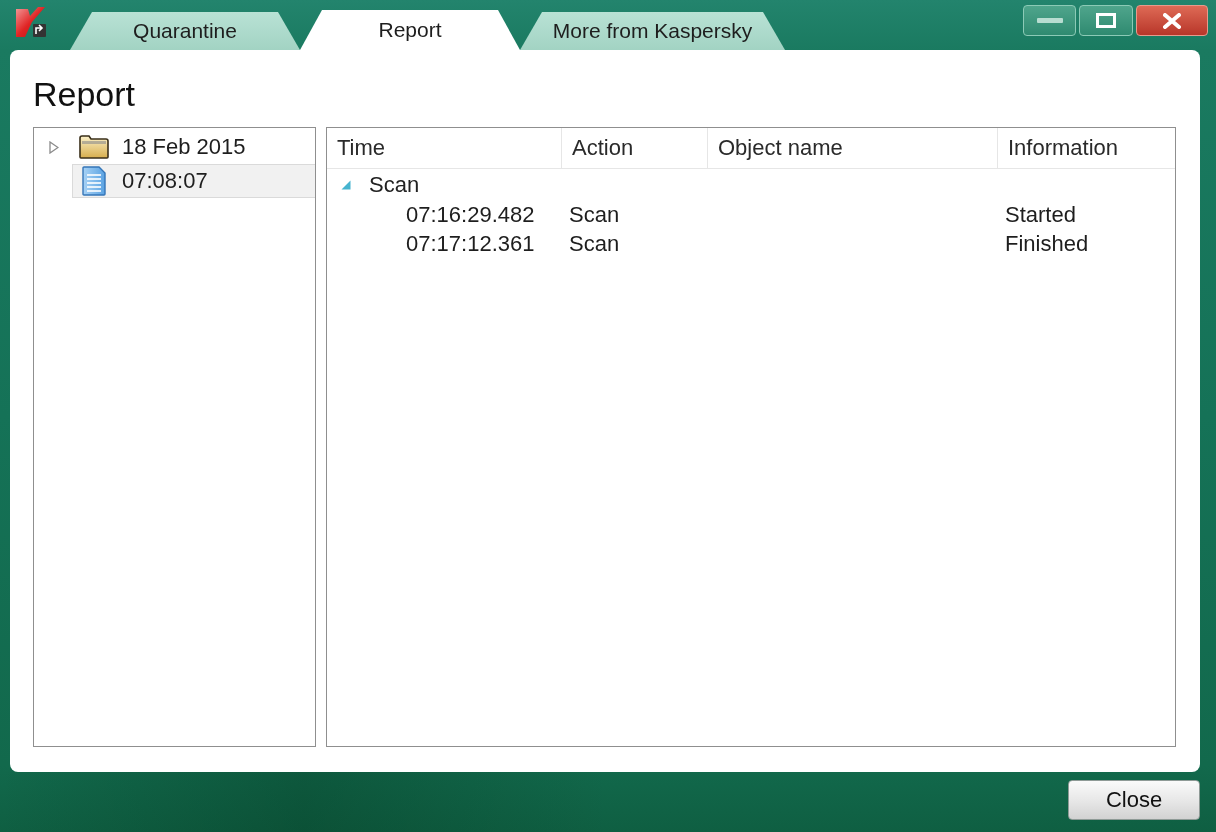 The image size is (1216, 832). I want to click on minimize-icon, so click(1049, 20).